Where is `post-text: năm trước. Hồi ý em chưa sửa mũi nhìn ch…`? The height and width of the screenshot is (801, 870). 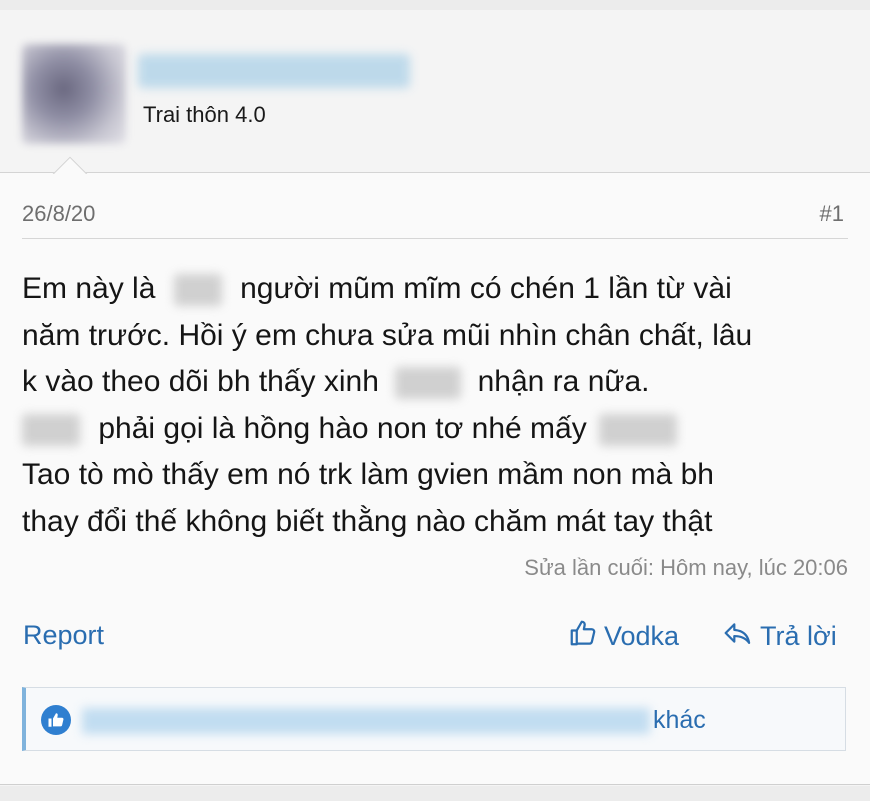 post-text: năm trước. Hồi ý em chưa sửa mũi nhìn ch… is located at coordinates (387, 335).